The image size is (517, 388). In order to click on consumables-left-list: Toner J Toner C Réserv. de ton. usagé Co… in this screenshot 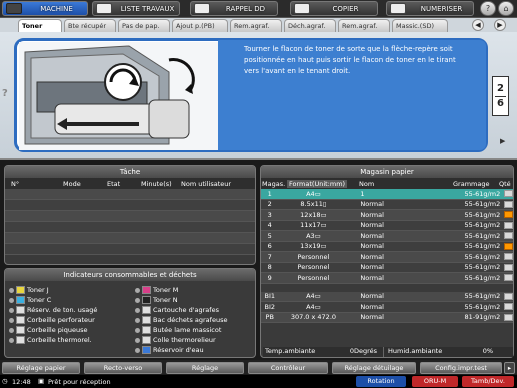, I will do `click(71, 315)`.